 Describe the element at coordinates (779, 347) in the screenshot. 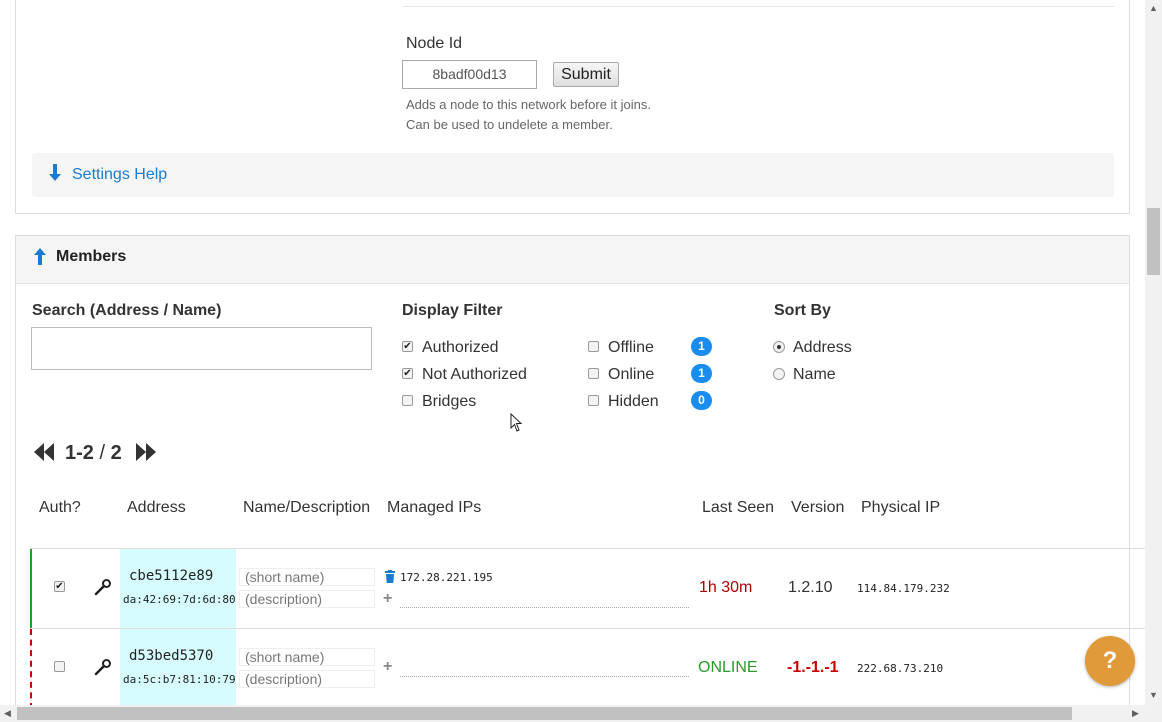

I see `sort-address-radio` at that location.